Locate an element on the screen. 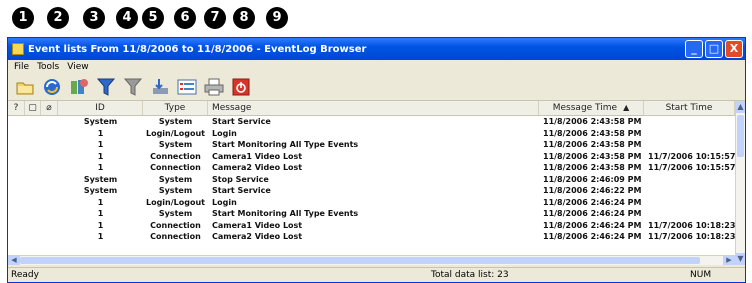 This screenshot has width=752, height=283. scroll-down-icon: ▼ is located at coordinates (740, 259).